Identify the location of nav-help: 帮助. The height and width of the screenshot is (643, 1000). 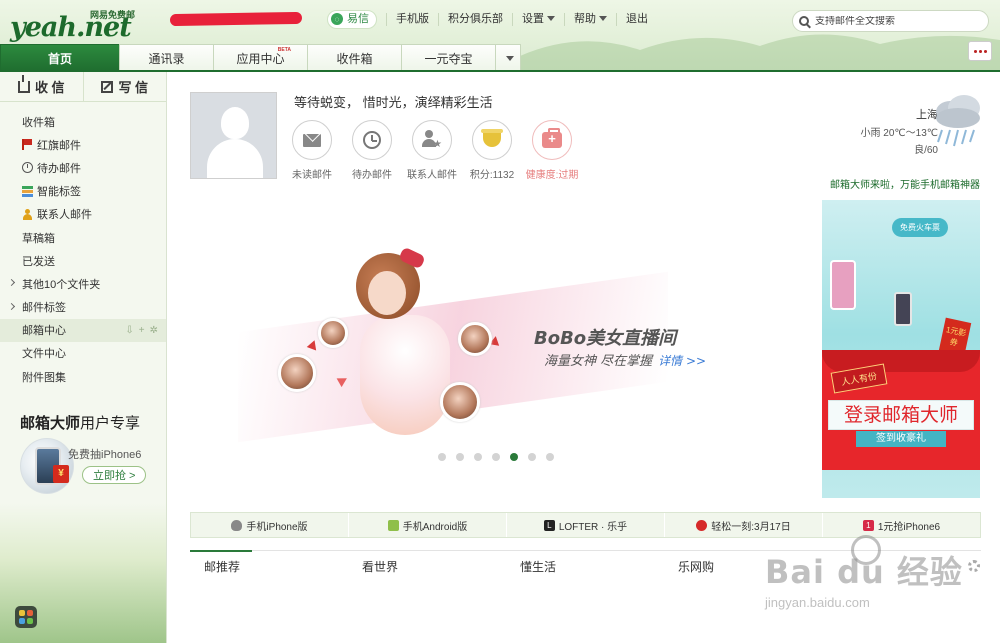
(590, 19).